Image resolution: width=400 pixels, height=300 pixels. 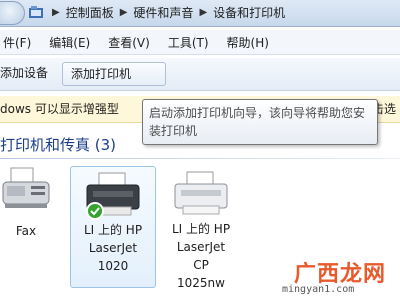 I want to click on device-fax: Fax, so click(x=26, y=203).